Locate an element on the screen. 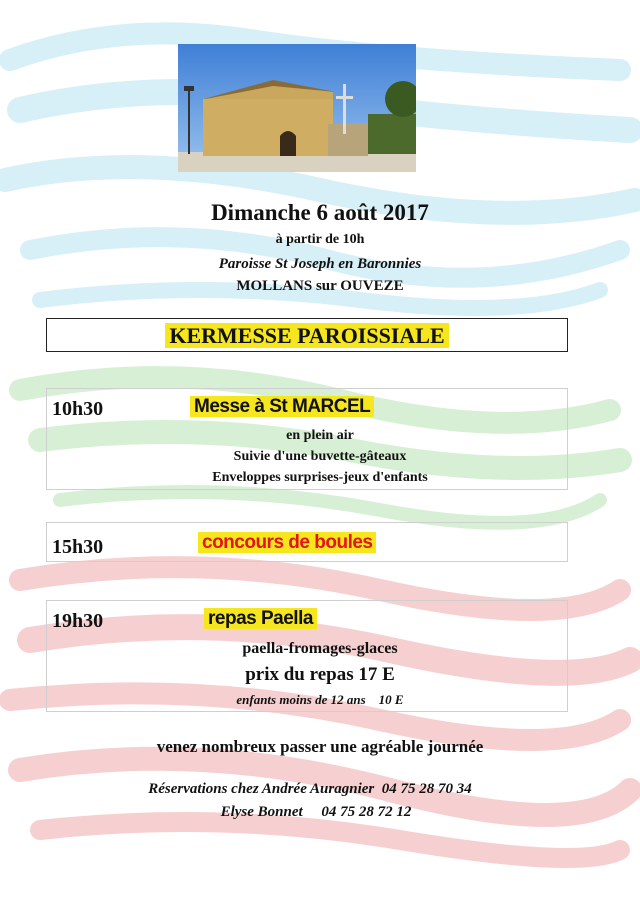 The height and width of the screenshot is (903, 640). start-time: à partir de 10h is located at coordinates (320, 239).